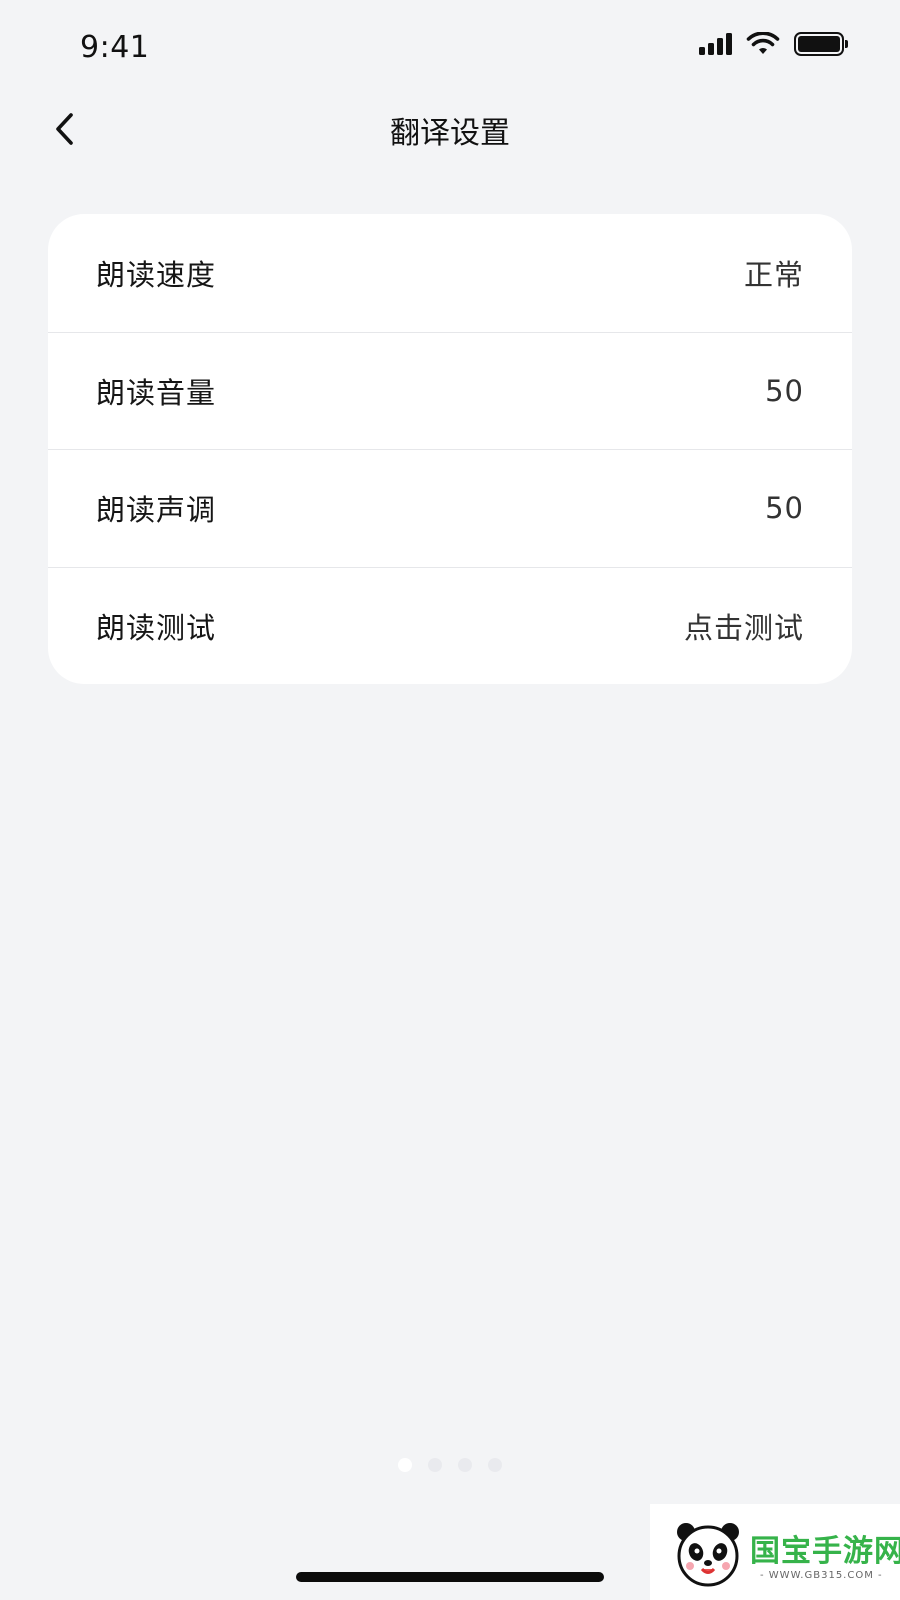  What do you see at coordinates (773, 274) in the screenshot?
I see `setting-value: 正常` at bounding box center [773, 274].